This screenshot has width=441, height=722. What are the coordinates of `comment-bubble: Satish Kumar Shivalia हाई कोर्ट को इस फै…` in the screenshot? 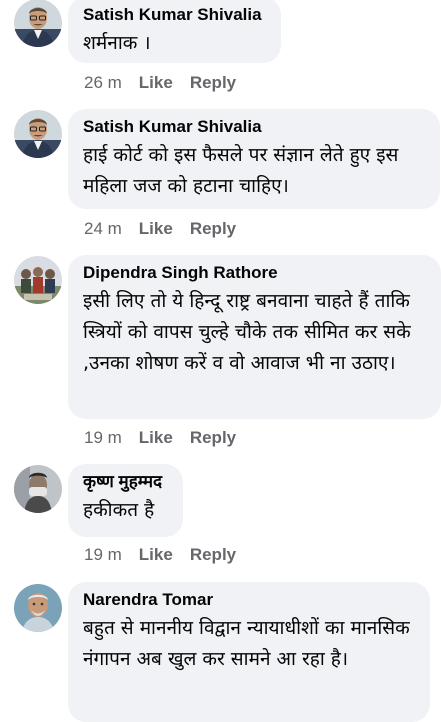 It's located at (254, 159).